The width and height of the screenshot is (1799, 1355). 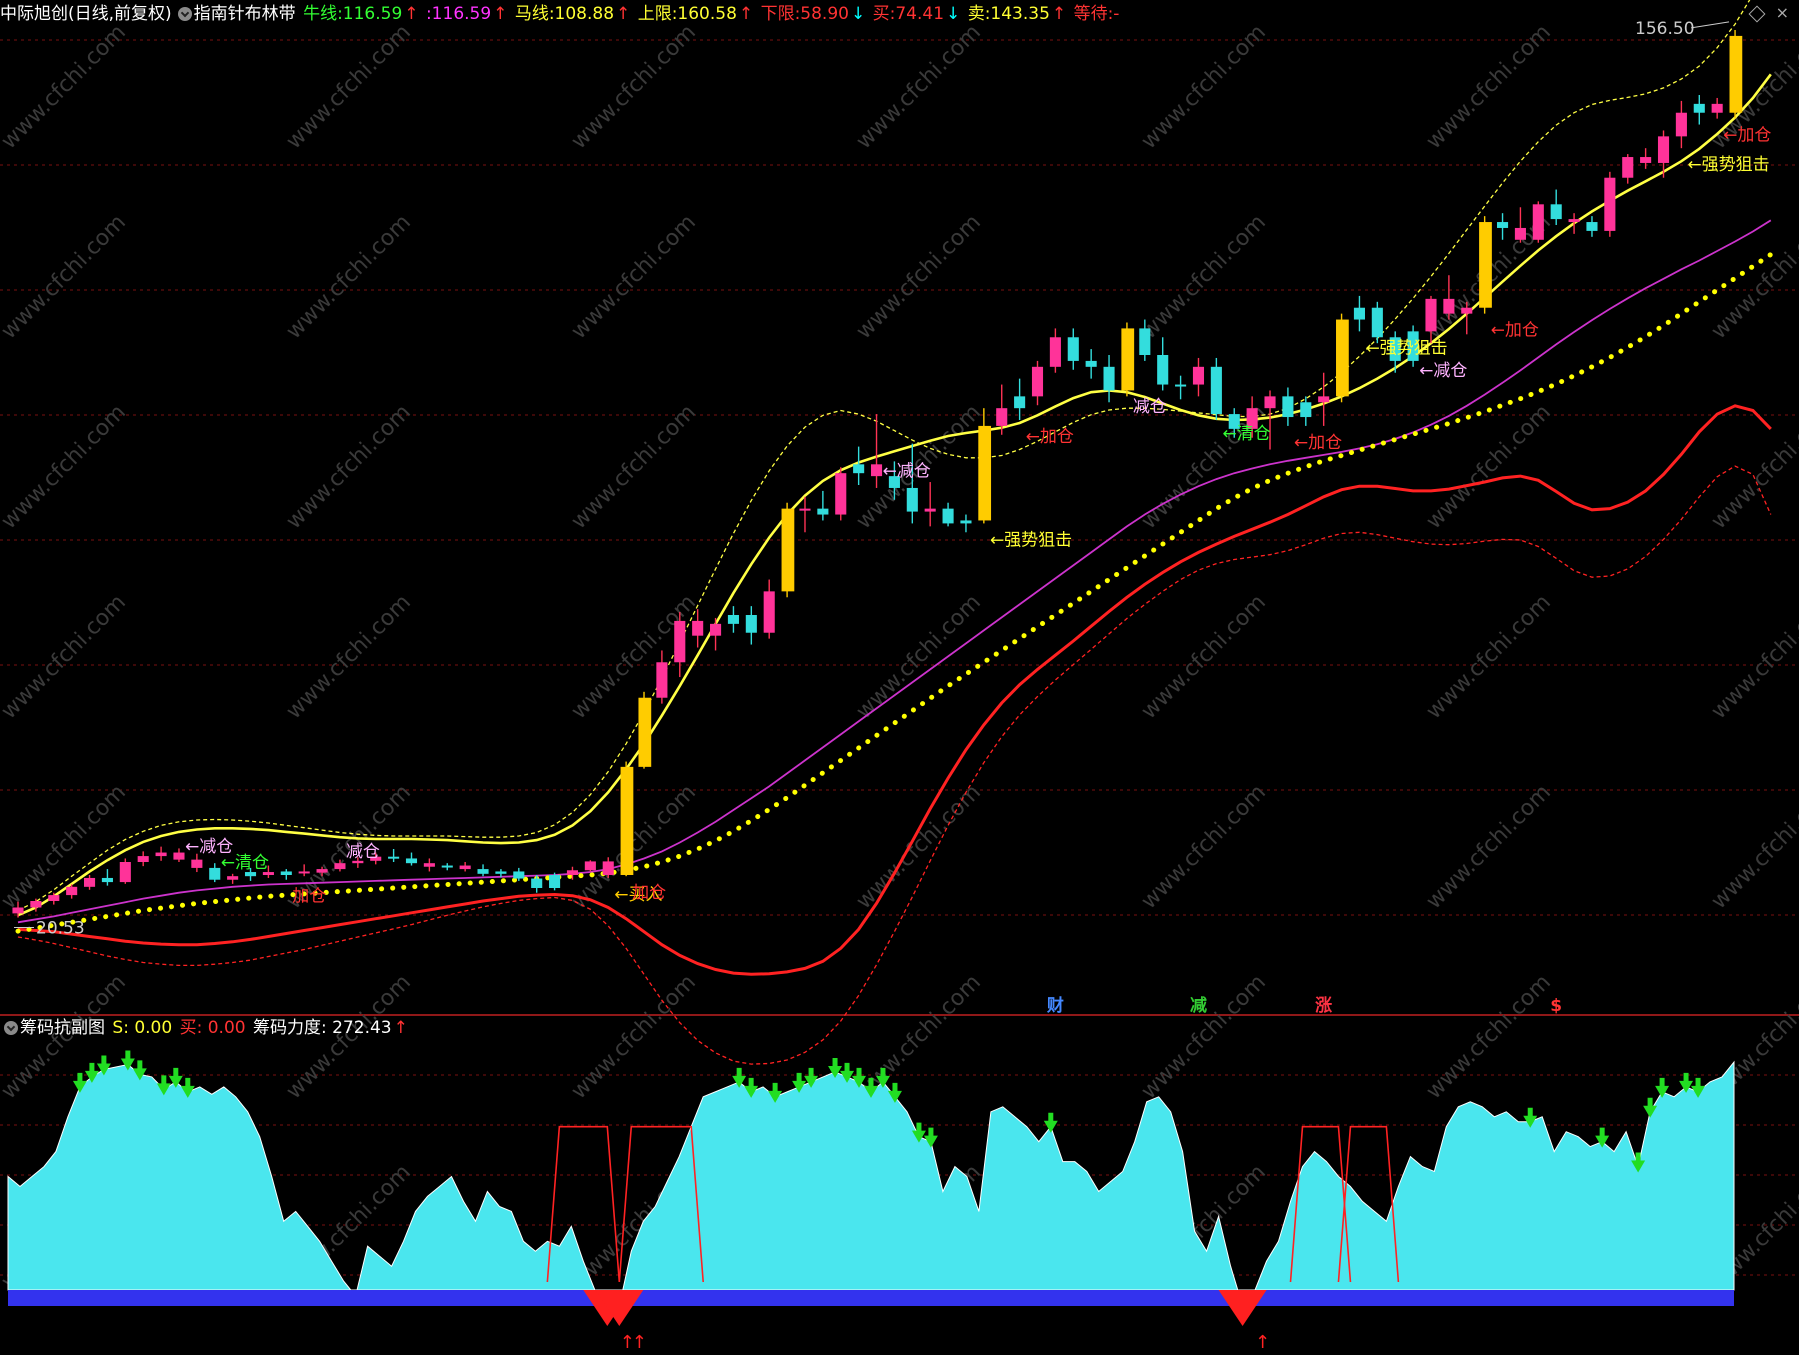 What do you see at coordinates (1055, 1005) in the screenshot?
I see `bottom-marker: 财` at bounding box center [1055, 1005].